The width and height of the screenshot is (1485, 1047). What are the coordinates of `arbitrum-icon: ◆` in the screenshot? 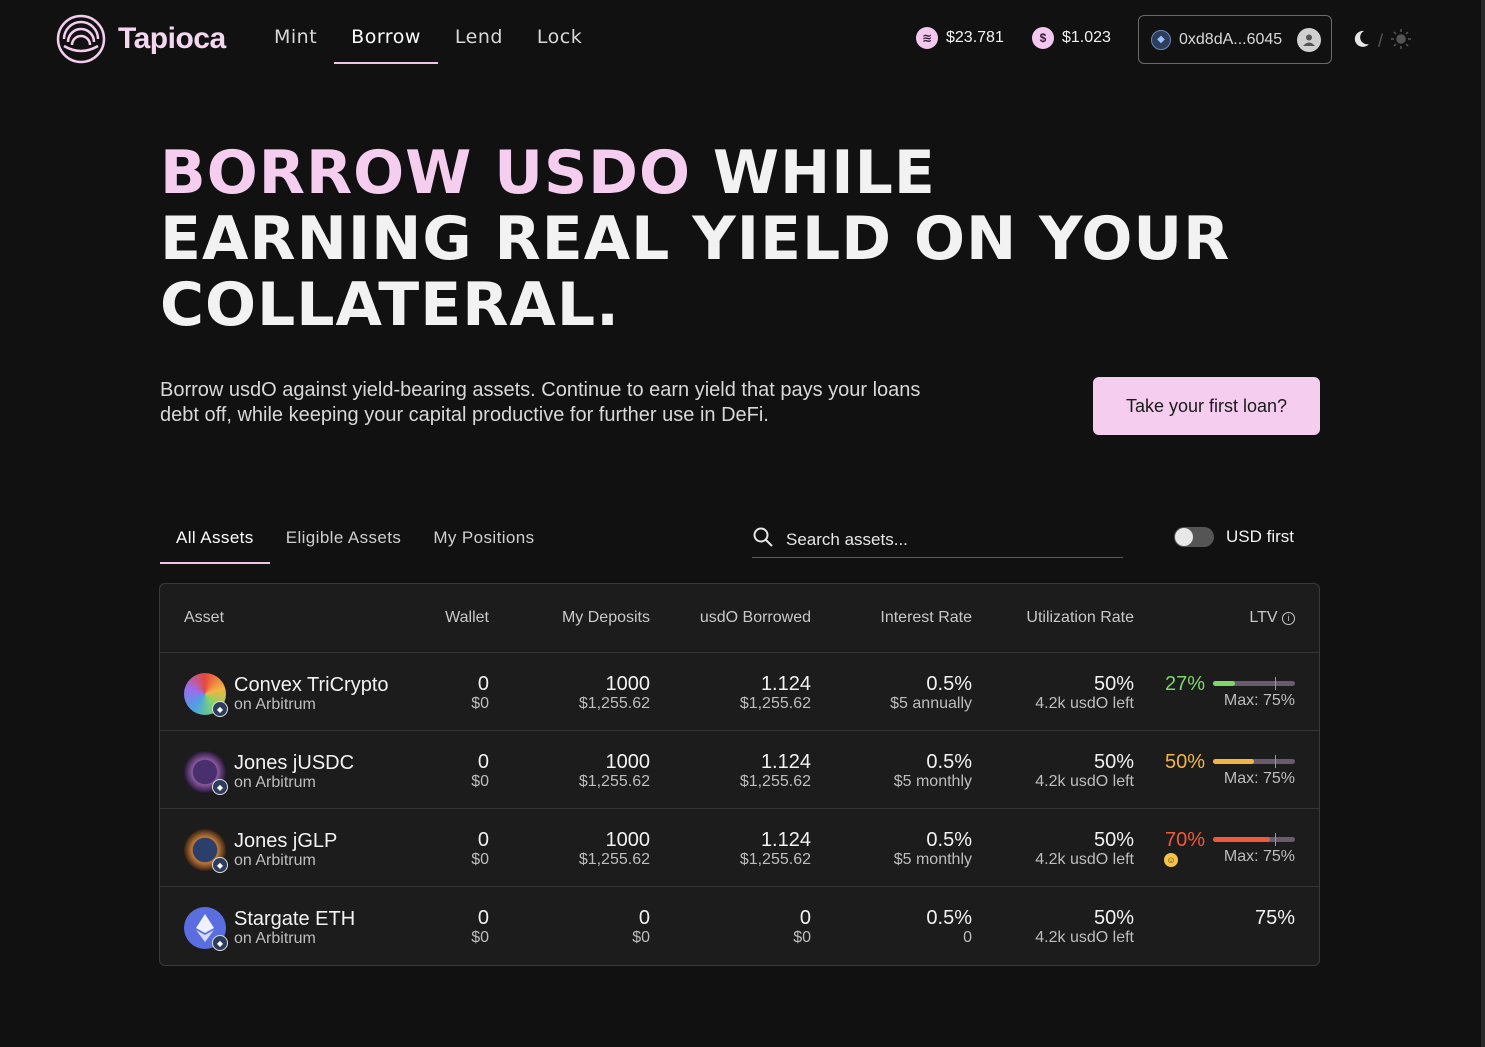 It's located at (1161, 39).